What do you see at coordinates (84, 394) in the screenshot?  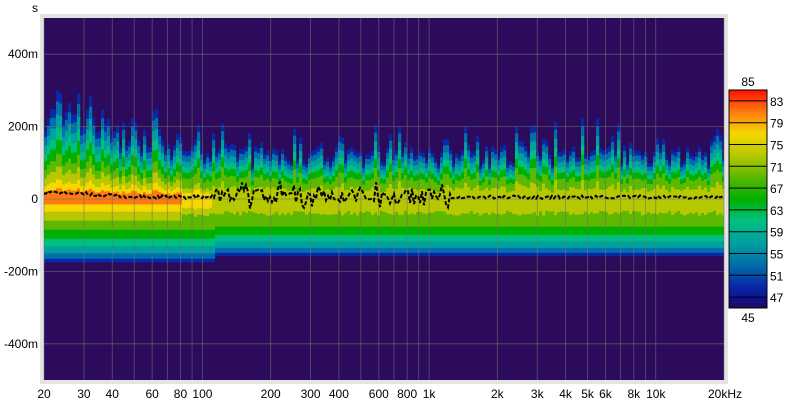 I see `x-tick-label: 30` at bounding box center [84, 394].